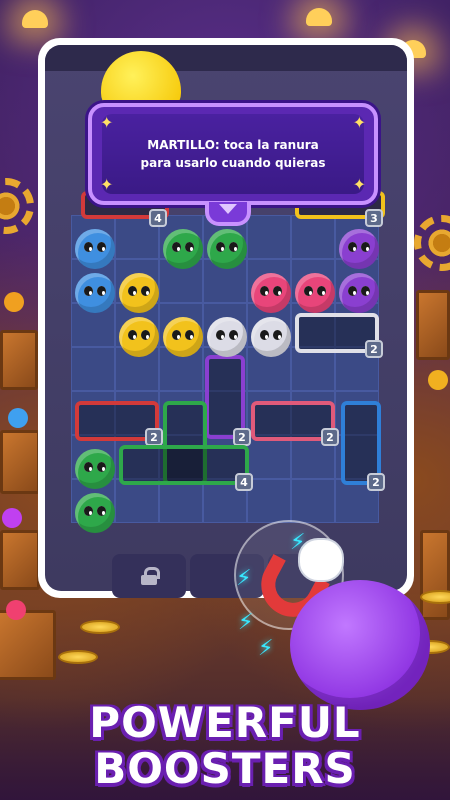 Image resolution: width=450 pixels, height=800 pixels. I want to click on slot-count-badge: 3, so click(374, 218).